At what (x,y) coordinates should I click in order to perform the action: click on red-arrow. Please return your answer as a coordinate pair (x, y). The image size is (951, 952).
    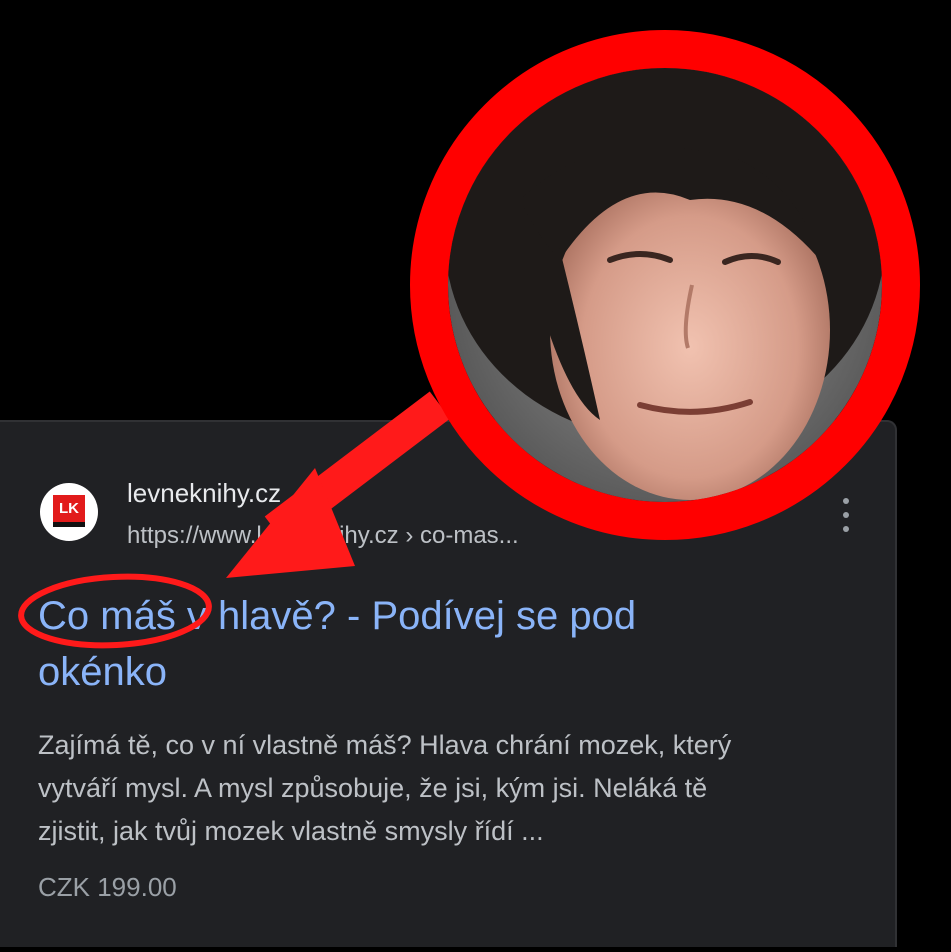
    Looking at the image, I should click on (338, 484).